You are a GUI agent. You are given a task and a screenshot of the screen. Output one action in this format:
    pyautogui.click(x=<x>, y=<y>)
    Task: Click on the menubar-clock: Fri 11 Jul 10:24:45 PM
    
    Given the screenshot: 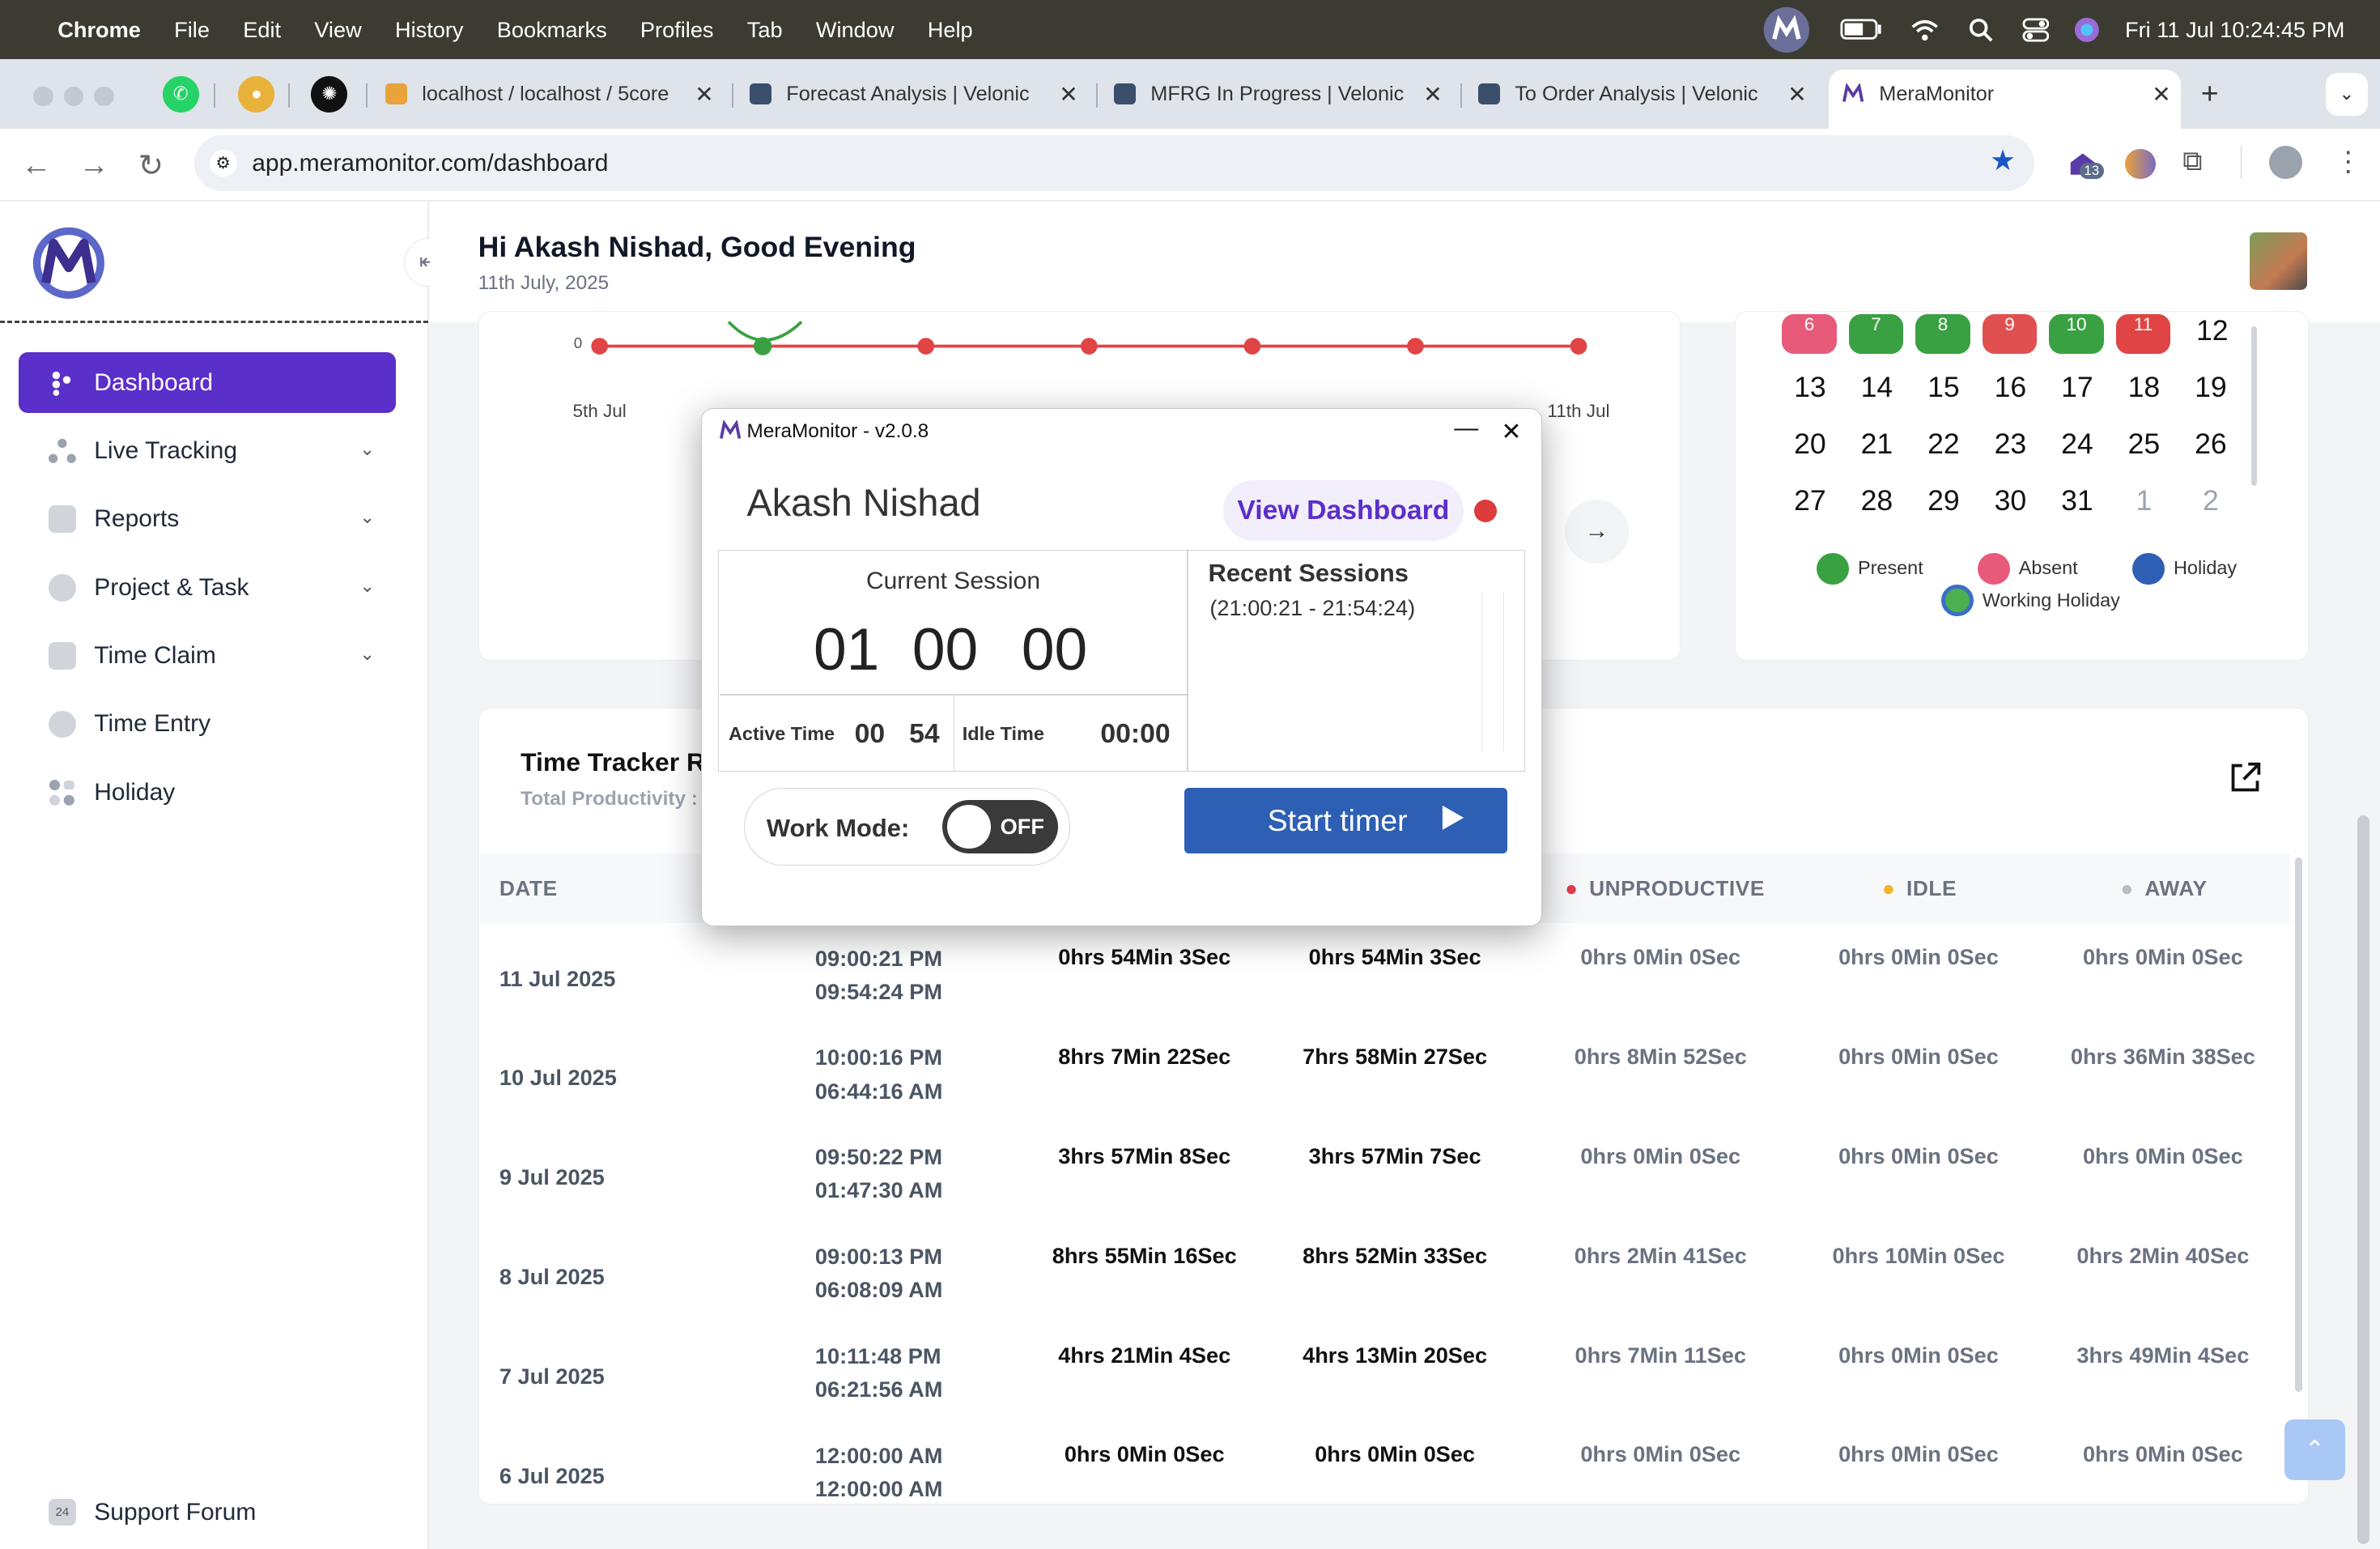 What is the action you would take?
    pyautogui.click(x=2234, y=29)
    